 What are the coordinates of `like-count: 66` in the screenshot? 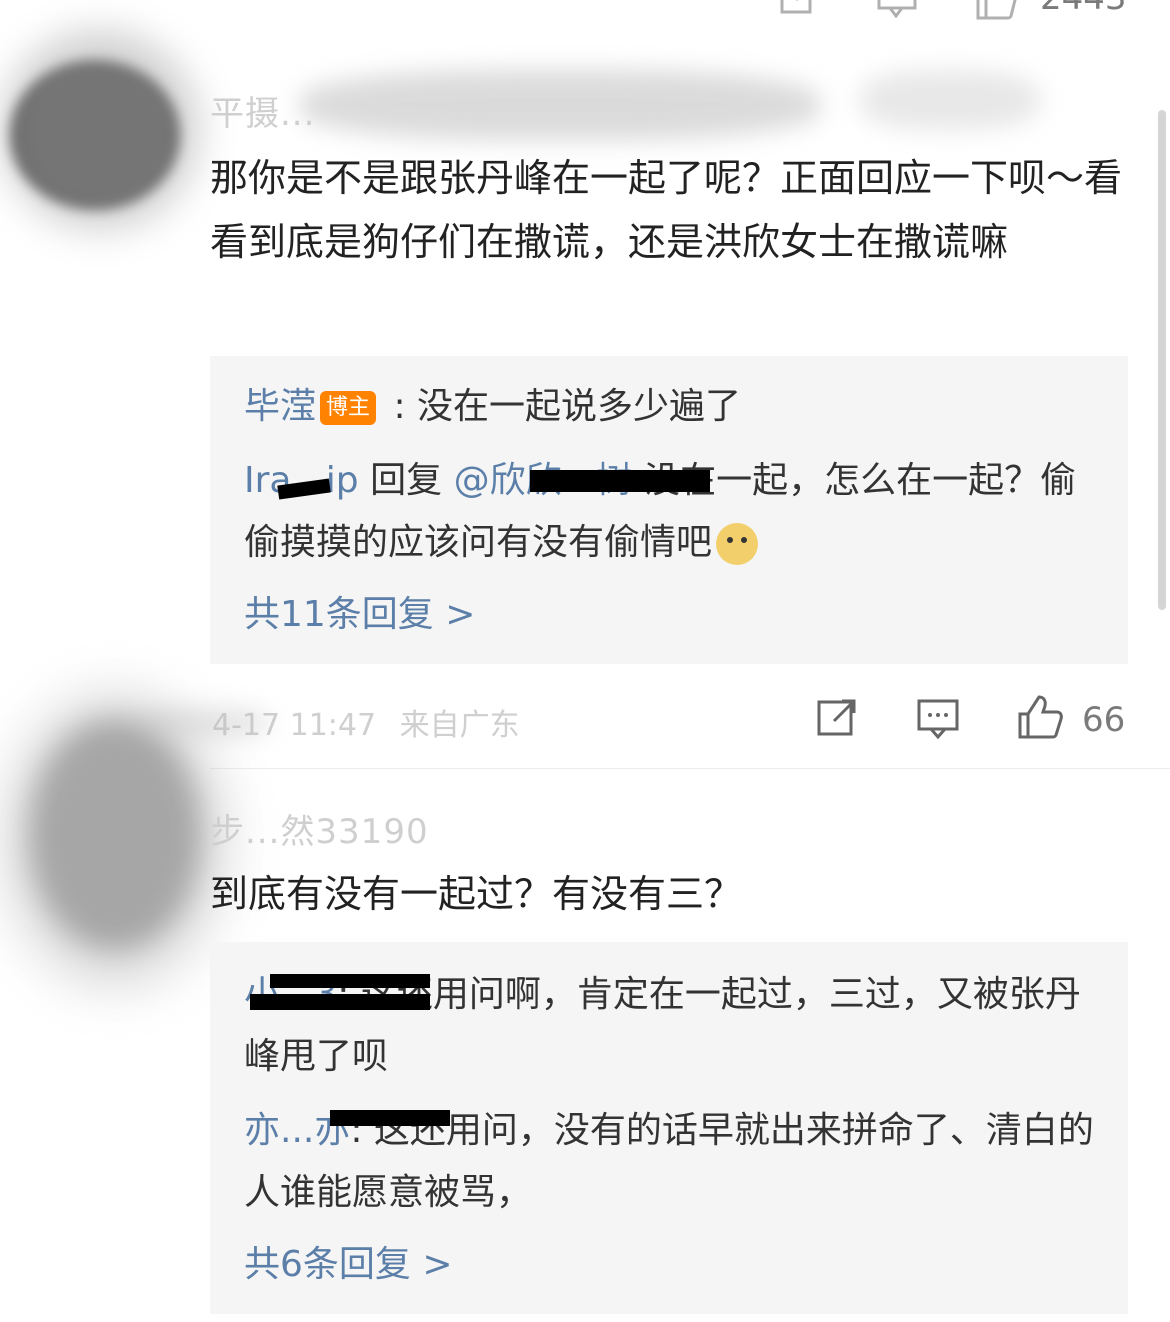 It's located at (1104, 720).